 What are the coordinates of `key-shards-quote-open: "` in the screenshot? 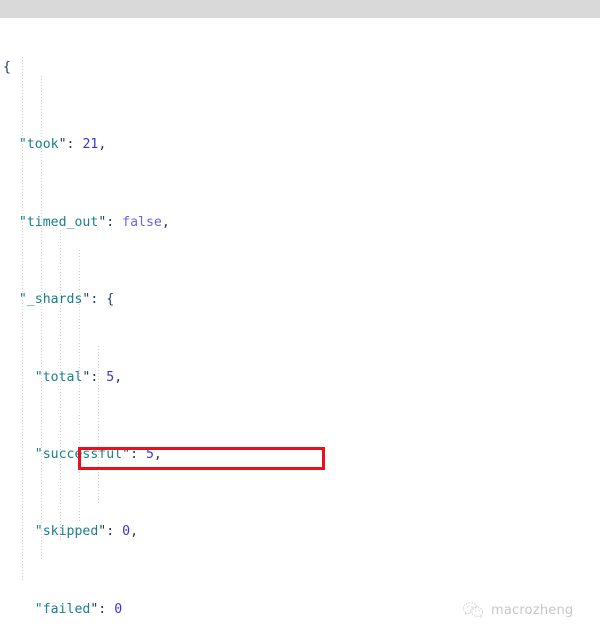 It's located at (22, 300).